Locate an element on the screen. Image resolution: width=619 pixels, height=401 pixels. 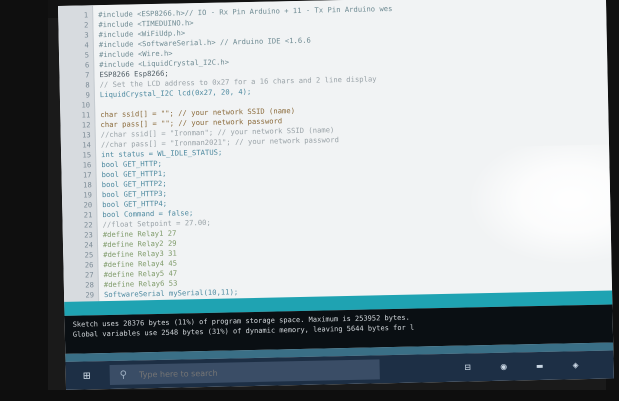
line-number: 8 is located at coordinates (87, 85).